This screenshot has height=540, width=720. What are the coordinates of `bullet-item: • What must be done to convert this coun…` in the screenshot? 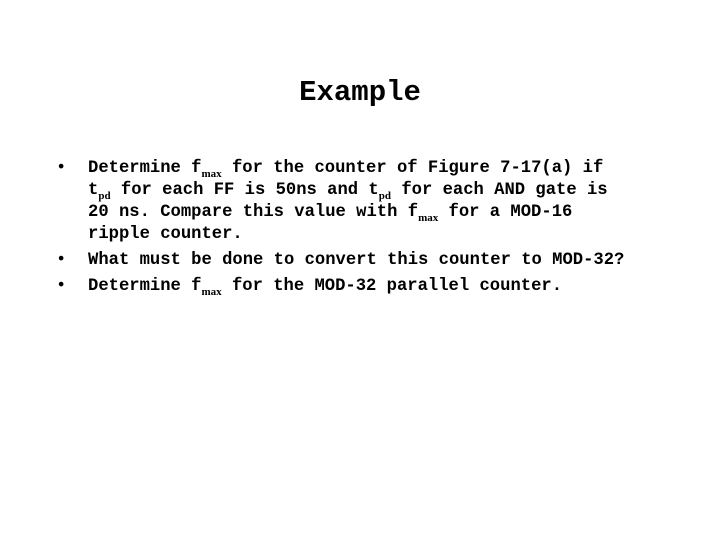 It's located at (366, 261).